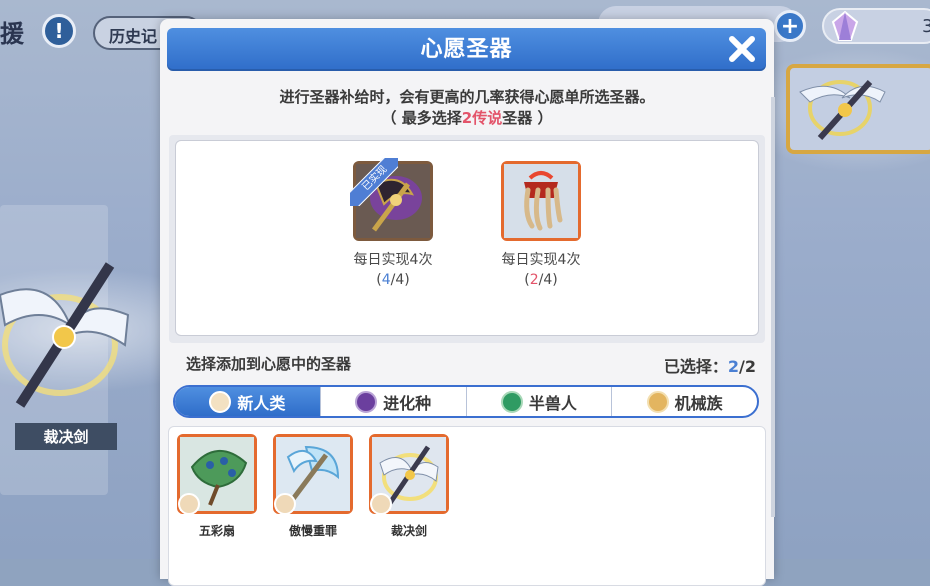 The width and height of the screenshot is (930, 586). What do you see at coordinates (845, 25) in the screenshot?
I see `crystal-icon` at bounding box center [845, 25].